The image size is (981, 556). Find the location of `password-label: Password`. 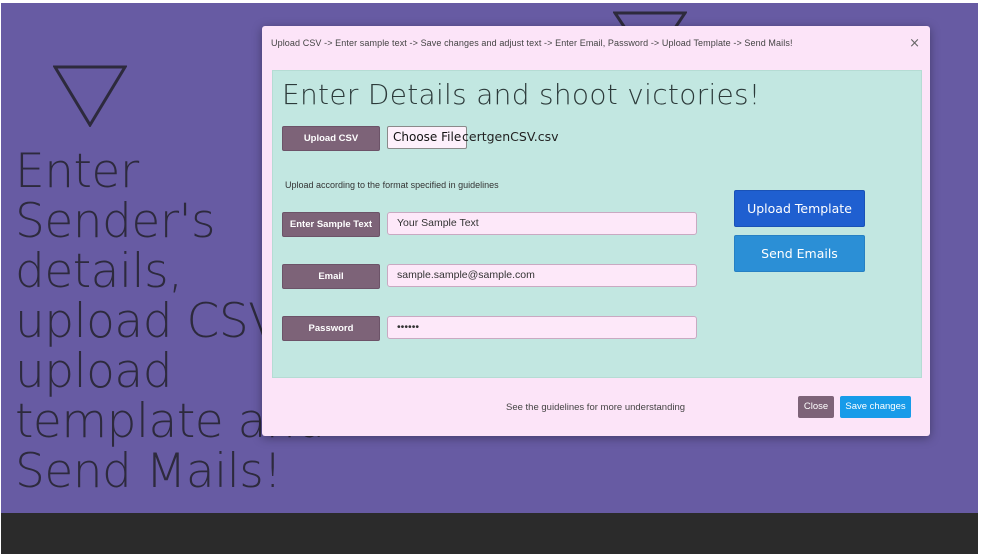

password-label: Password is located at coordinates (331, 328).